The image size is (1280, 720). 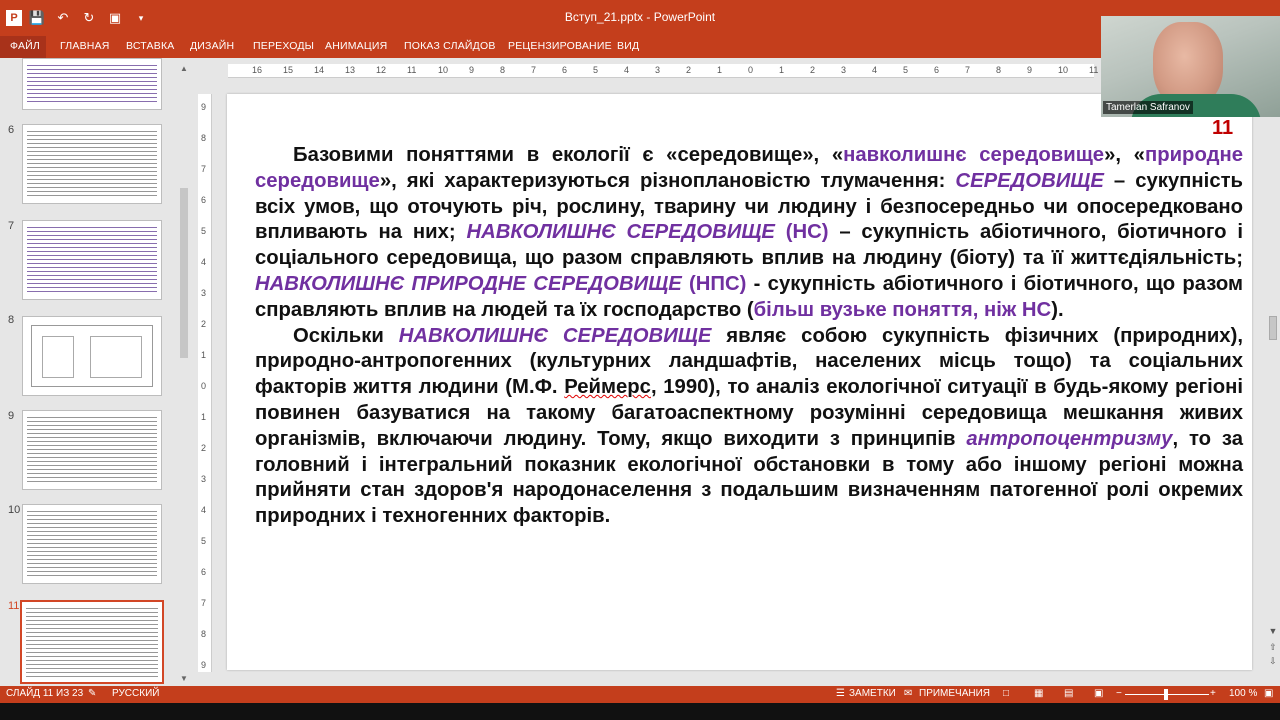 I want to click on slide-number: 11, so click(x=1223, y=128).